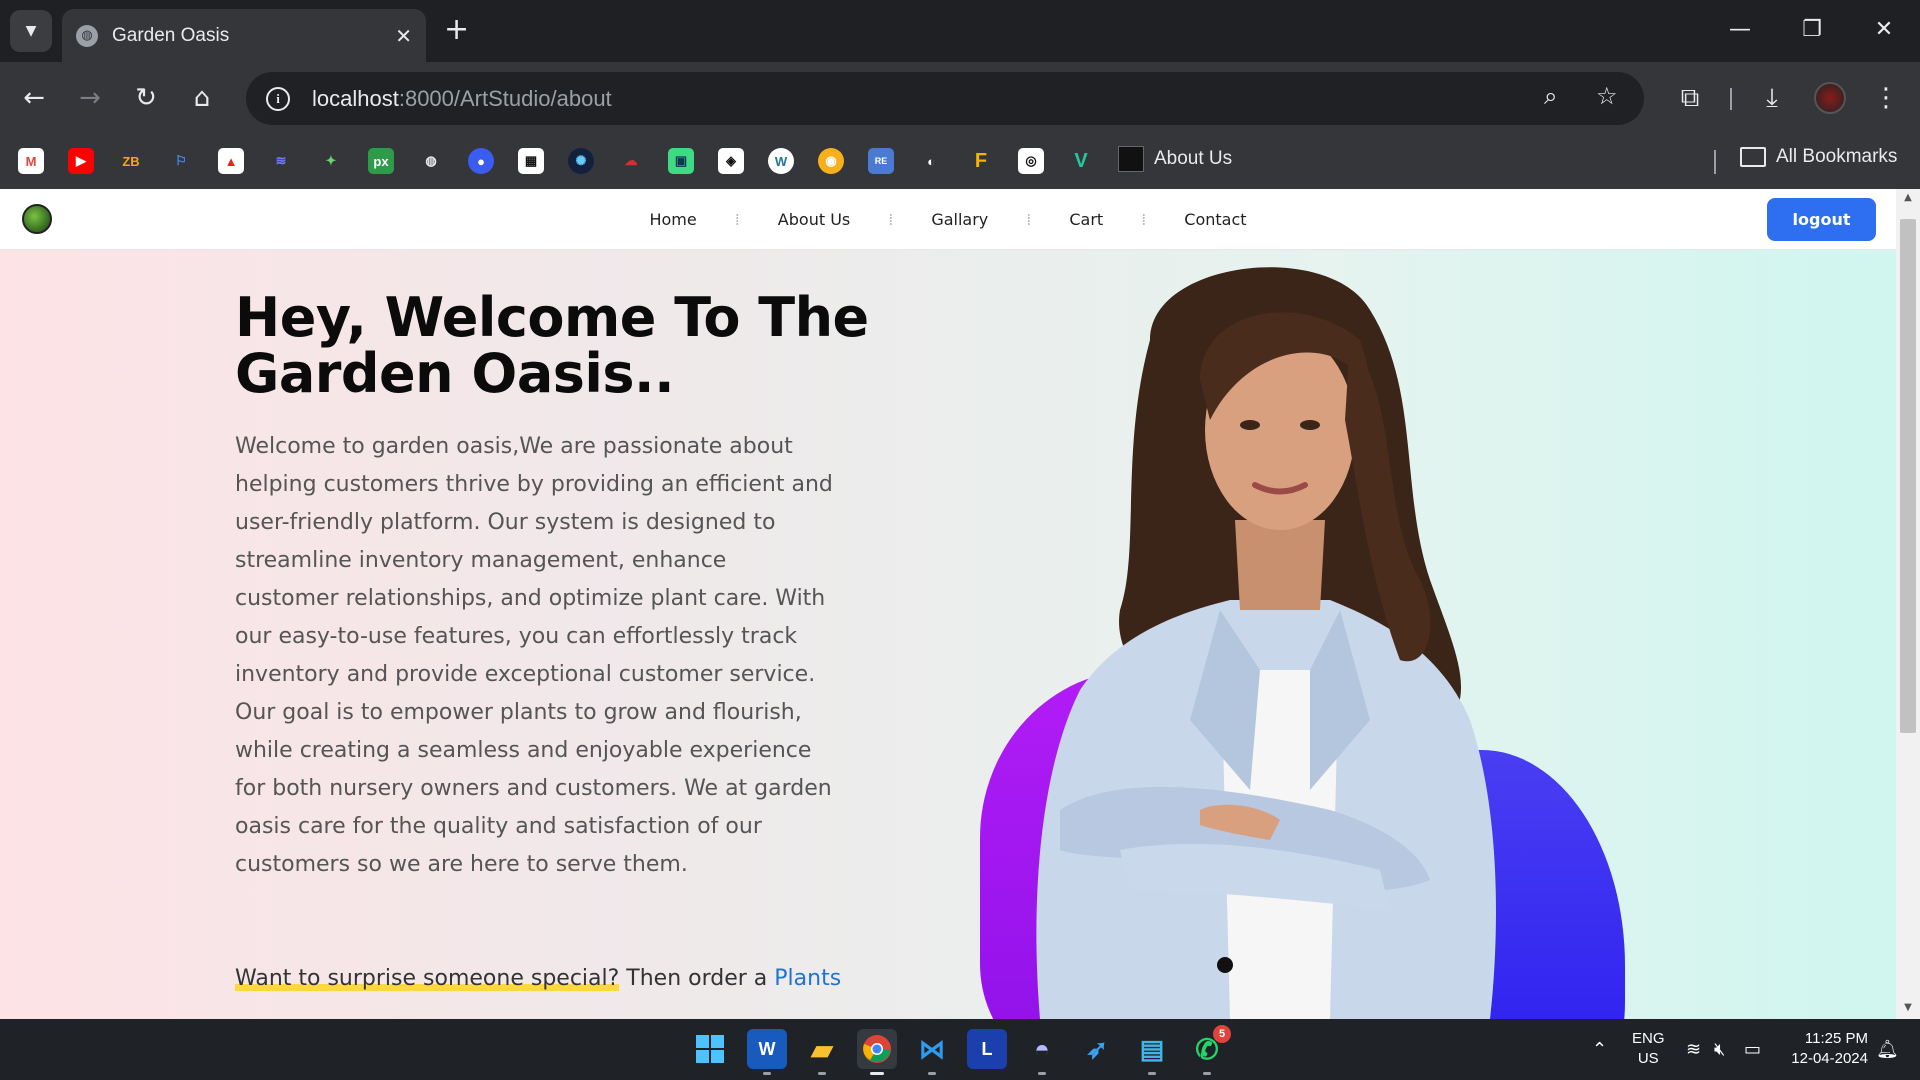 The image size is (1920, 1080). I want to click on all-bookmarks-button: All Bookmarks, so click(1818, 157).